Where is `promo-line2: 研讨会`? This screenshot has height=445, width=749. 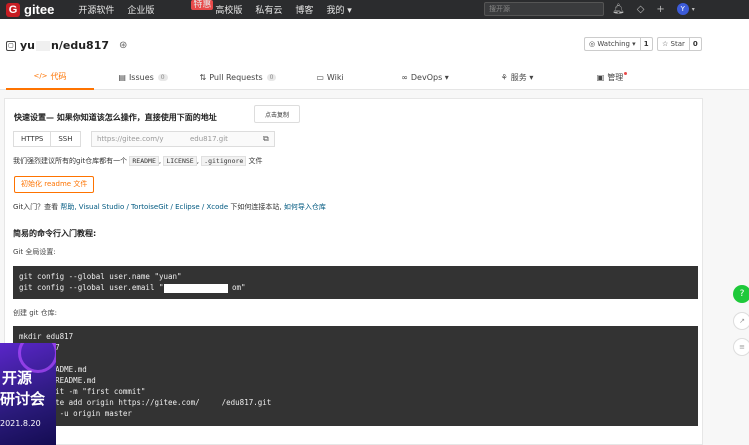 promo-line2: 研讨会 is located at coordinates (23, 399).